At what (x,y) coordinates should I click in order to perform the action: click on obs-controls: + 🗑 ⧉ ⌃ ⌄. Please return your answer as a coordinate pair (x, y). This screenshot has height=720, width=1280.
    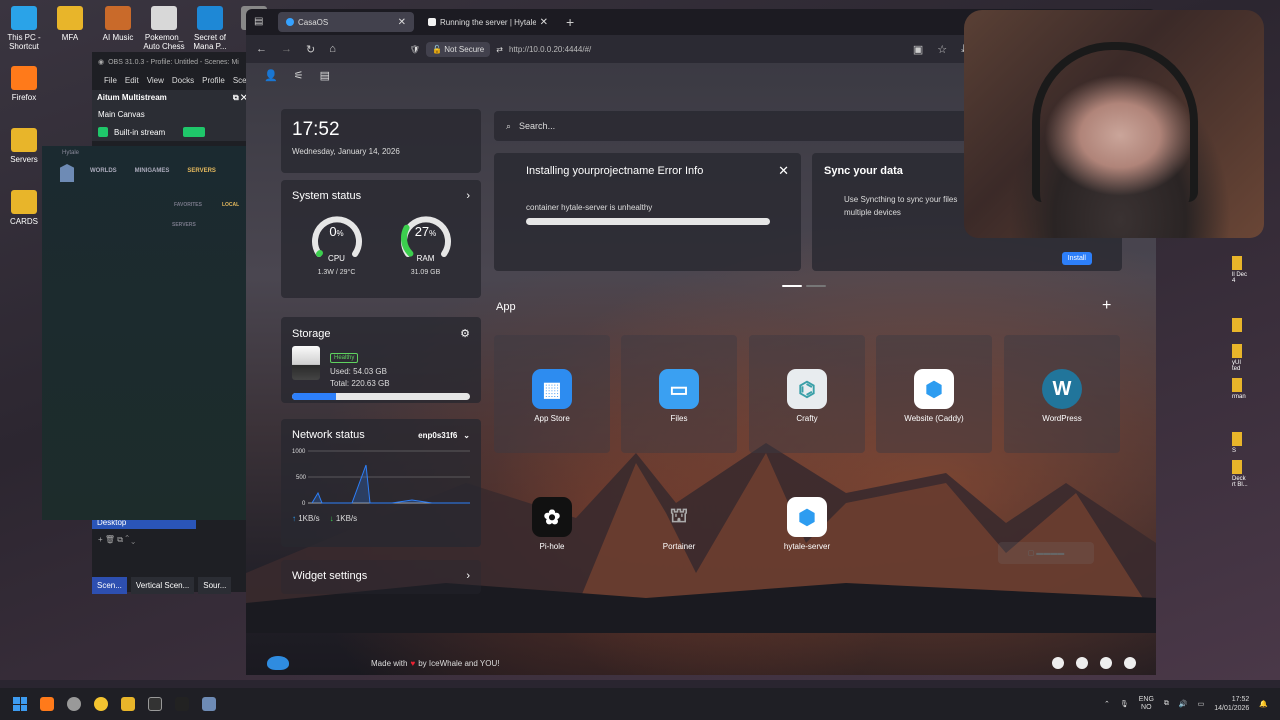
    Looking at the image, I should click on (172, 540).